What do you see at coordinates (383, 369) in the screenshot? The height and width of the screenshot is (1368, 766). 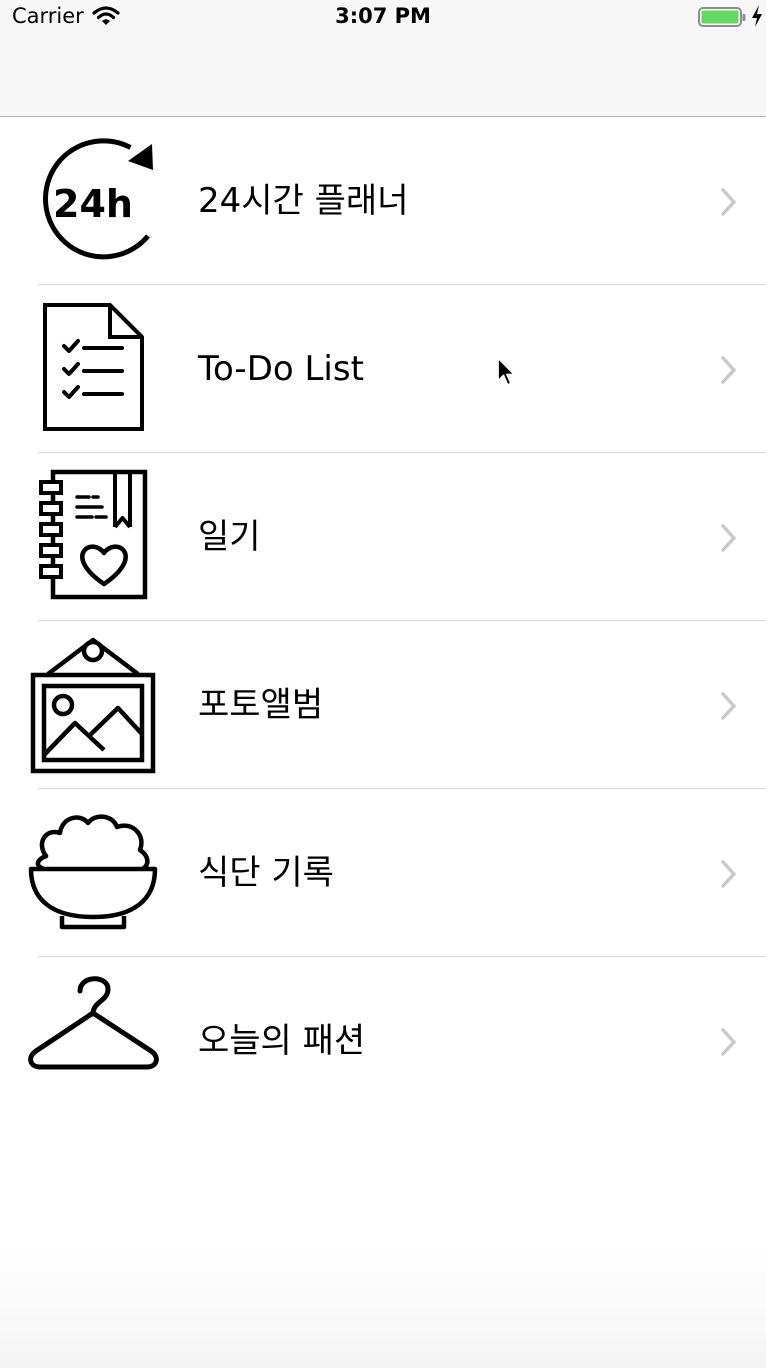 I see `menu-item-todo-list: To-Do List` at bounding box center [383, 369].